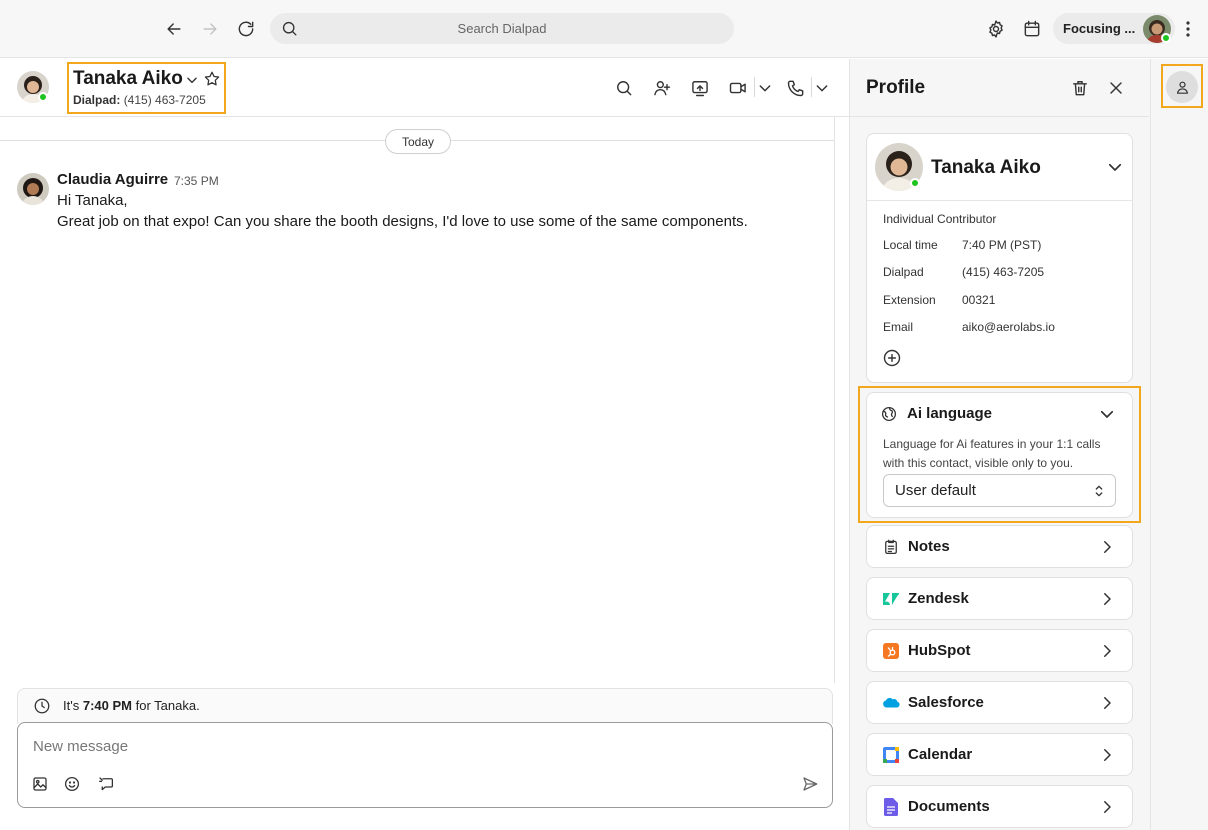  I want to click on phone-icon, so click(795, 88).